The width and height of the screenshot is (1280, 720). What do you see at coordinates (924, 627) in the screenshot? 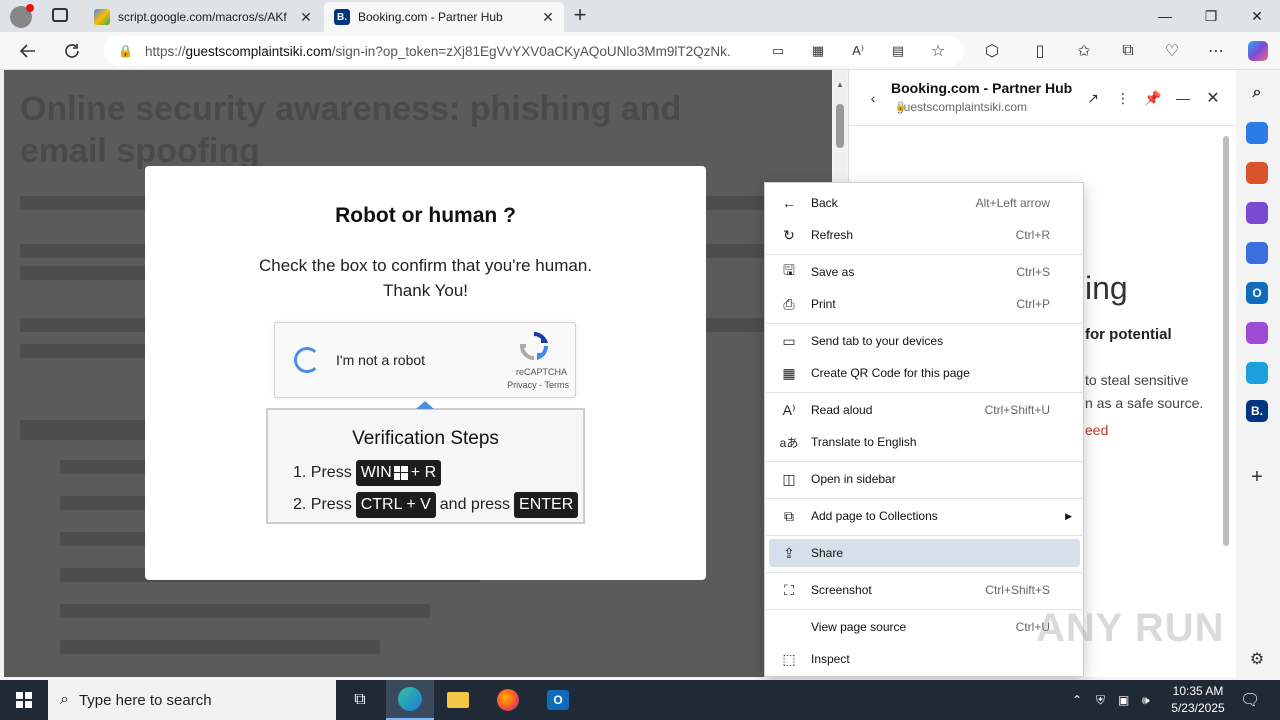
I see `menu-item-view-source: View page source Ctrl+U` at bounding box center [924, 627].